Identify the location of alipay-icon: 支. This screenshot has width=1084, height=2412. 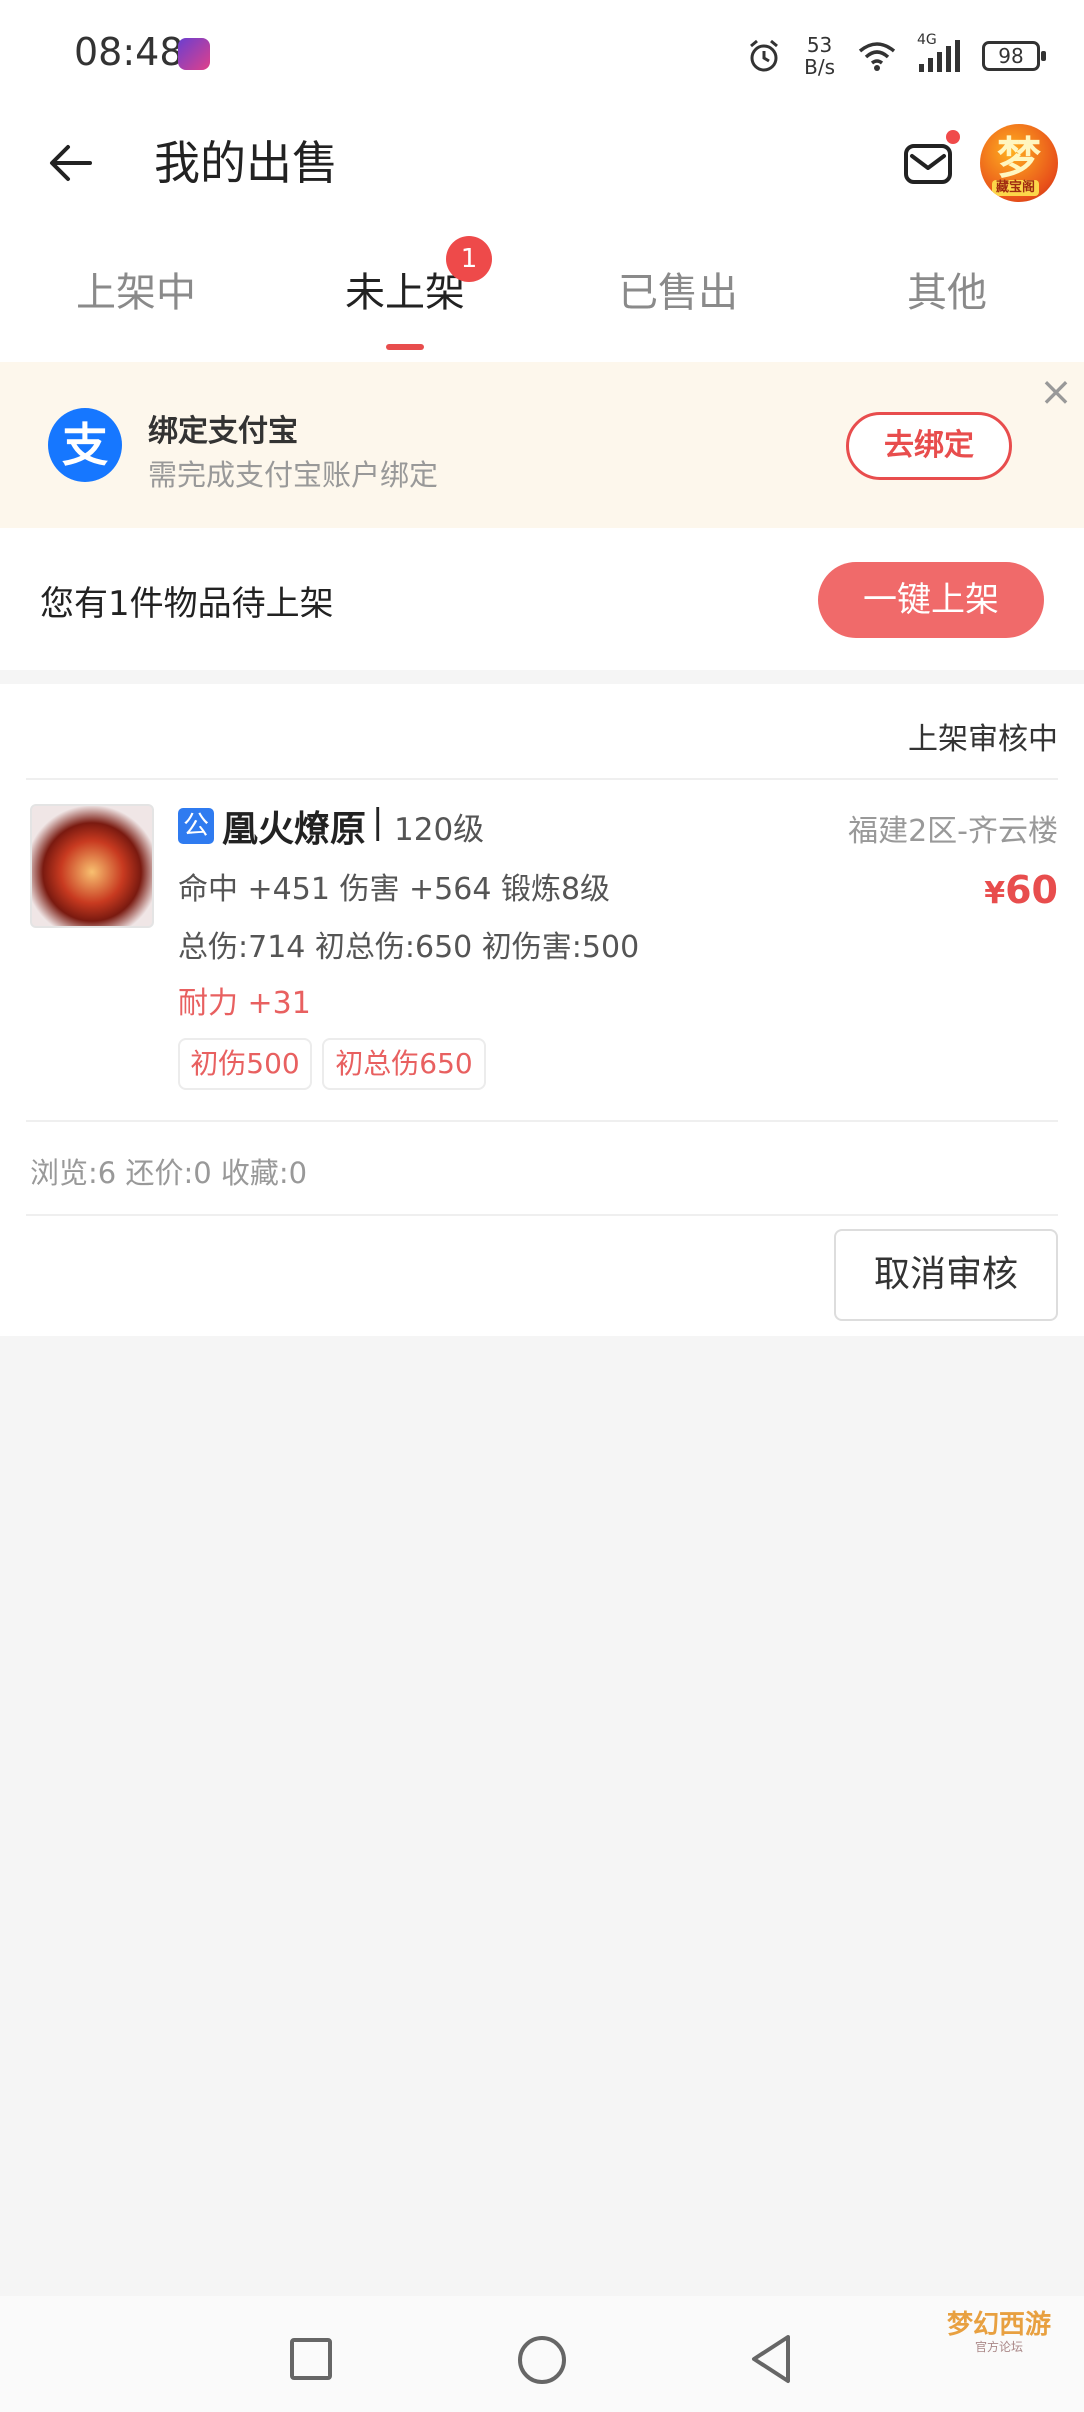
(85, 445).